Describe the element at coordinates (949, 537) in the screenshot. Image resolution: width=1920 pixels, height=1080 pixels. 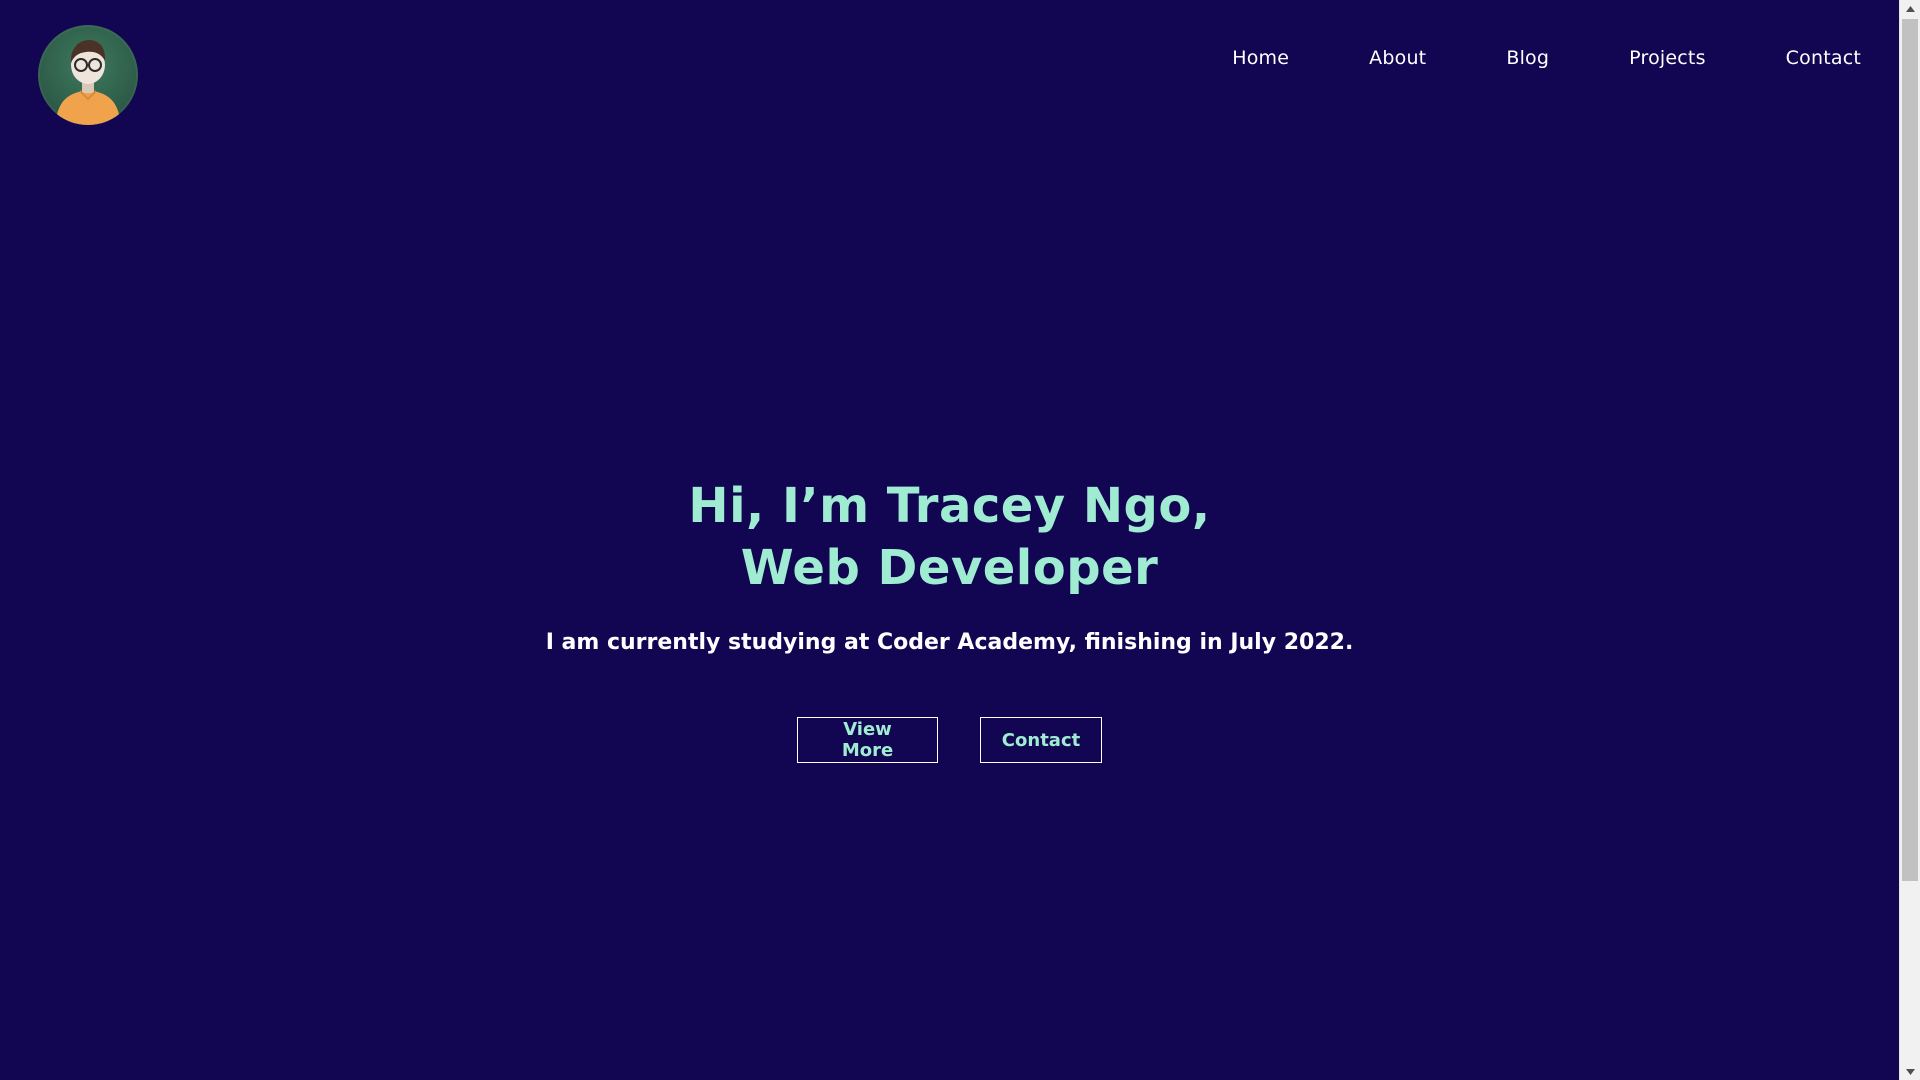
I see `hero-title: Hi, I’m Tracey Ngo, Web Developer` at that location.